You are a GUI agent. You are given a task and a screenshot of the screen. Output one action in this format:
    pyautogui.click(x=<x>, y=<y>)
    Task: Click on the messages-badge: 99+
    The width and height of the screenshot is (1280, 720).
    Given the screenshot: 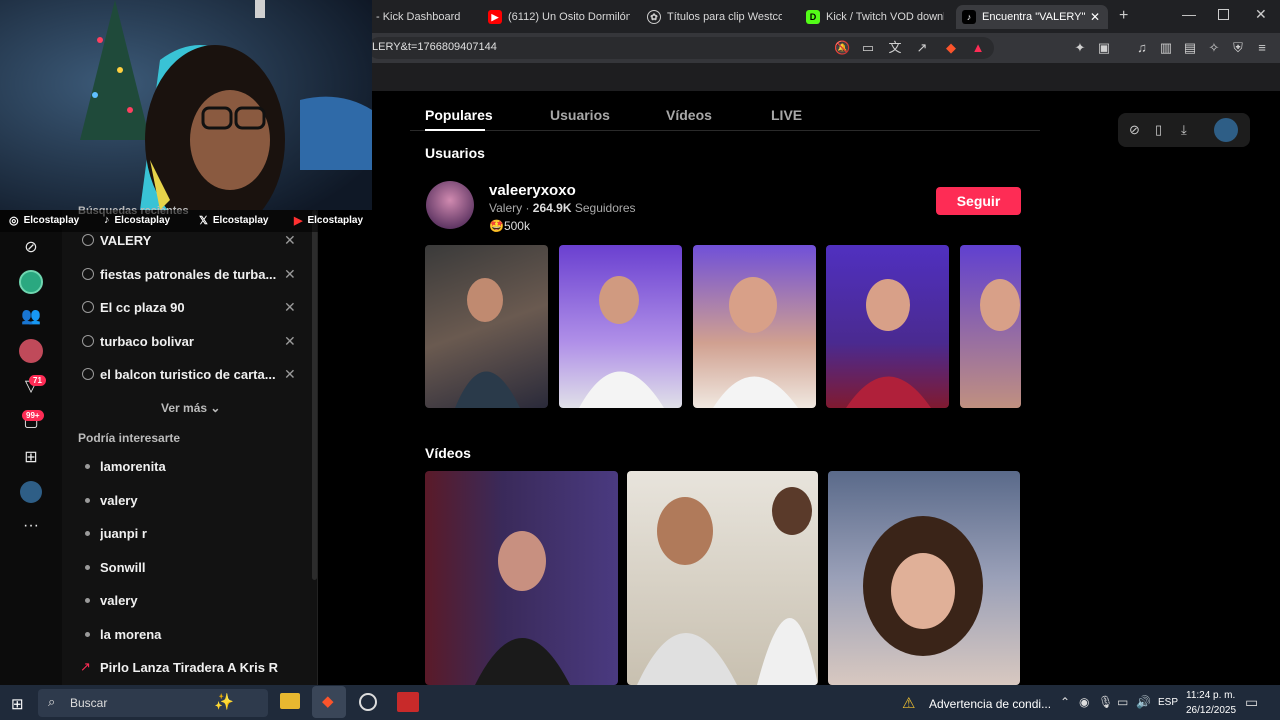 What is the action you would take?
    pyautogui.click(x=33, y=415)
    